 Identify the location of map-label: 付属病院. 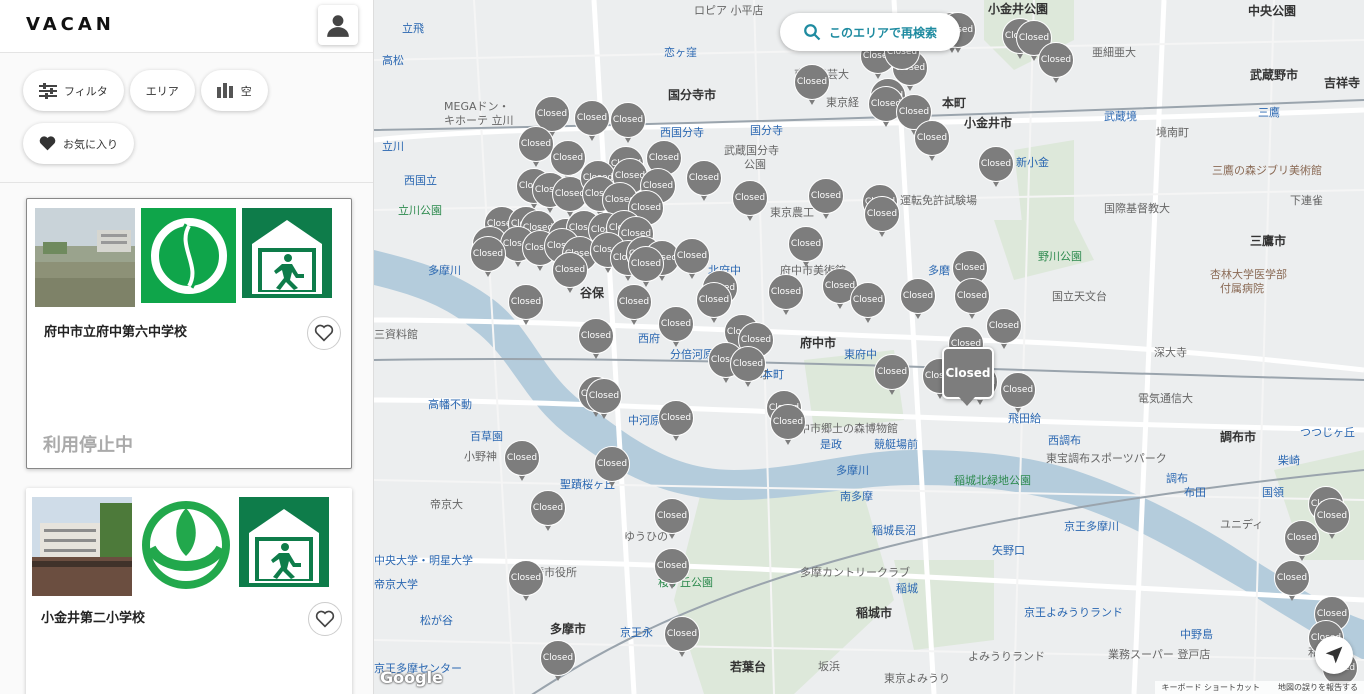
(1242, 288).